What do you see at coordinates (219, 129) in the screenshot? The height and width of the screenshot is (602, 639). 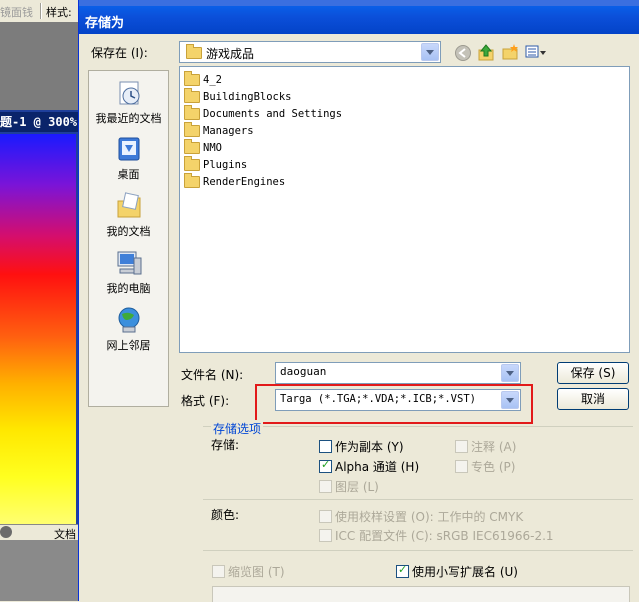 I see `list-item: Managers` at bounding box center [219, 129].